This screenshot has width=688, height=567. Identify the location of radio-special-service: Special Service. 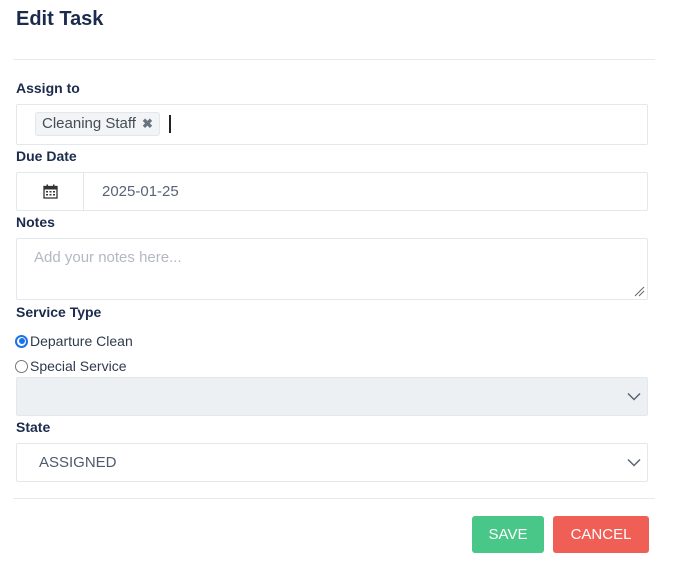
(71, 366).